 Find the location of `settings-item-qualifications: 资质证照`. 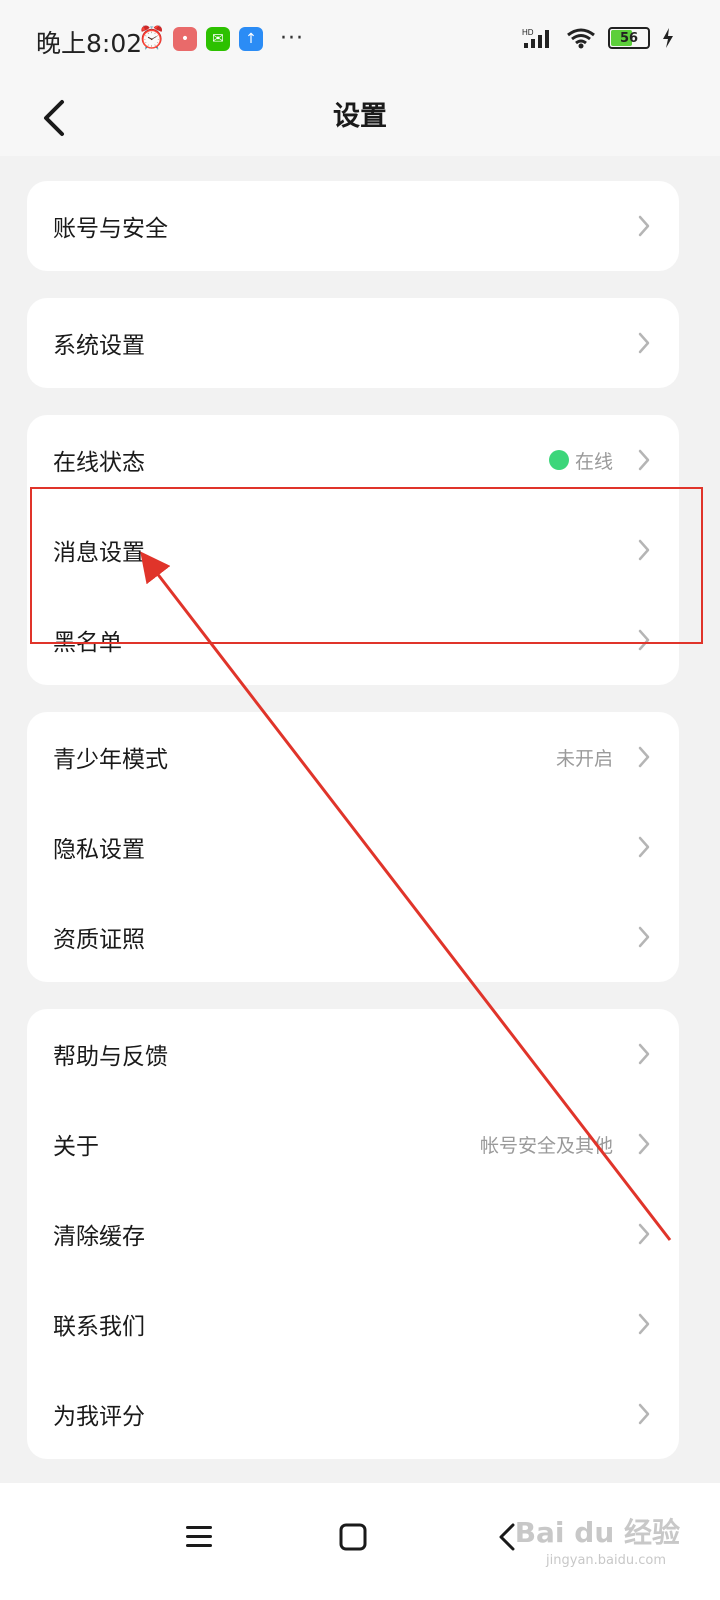

settings-item-qualifications: 资质证照 is located at coordinates (353, 937).